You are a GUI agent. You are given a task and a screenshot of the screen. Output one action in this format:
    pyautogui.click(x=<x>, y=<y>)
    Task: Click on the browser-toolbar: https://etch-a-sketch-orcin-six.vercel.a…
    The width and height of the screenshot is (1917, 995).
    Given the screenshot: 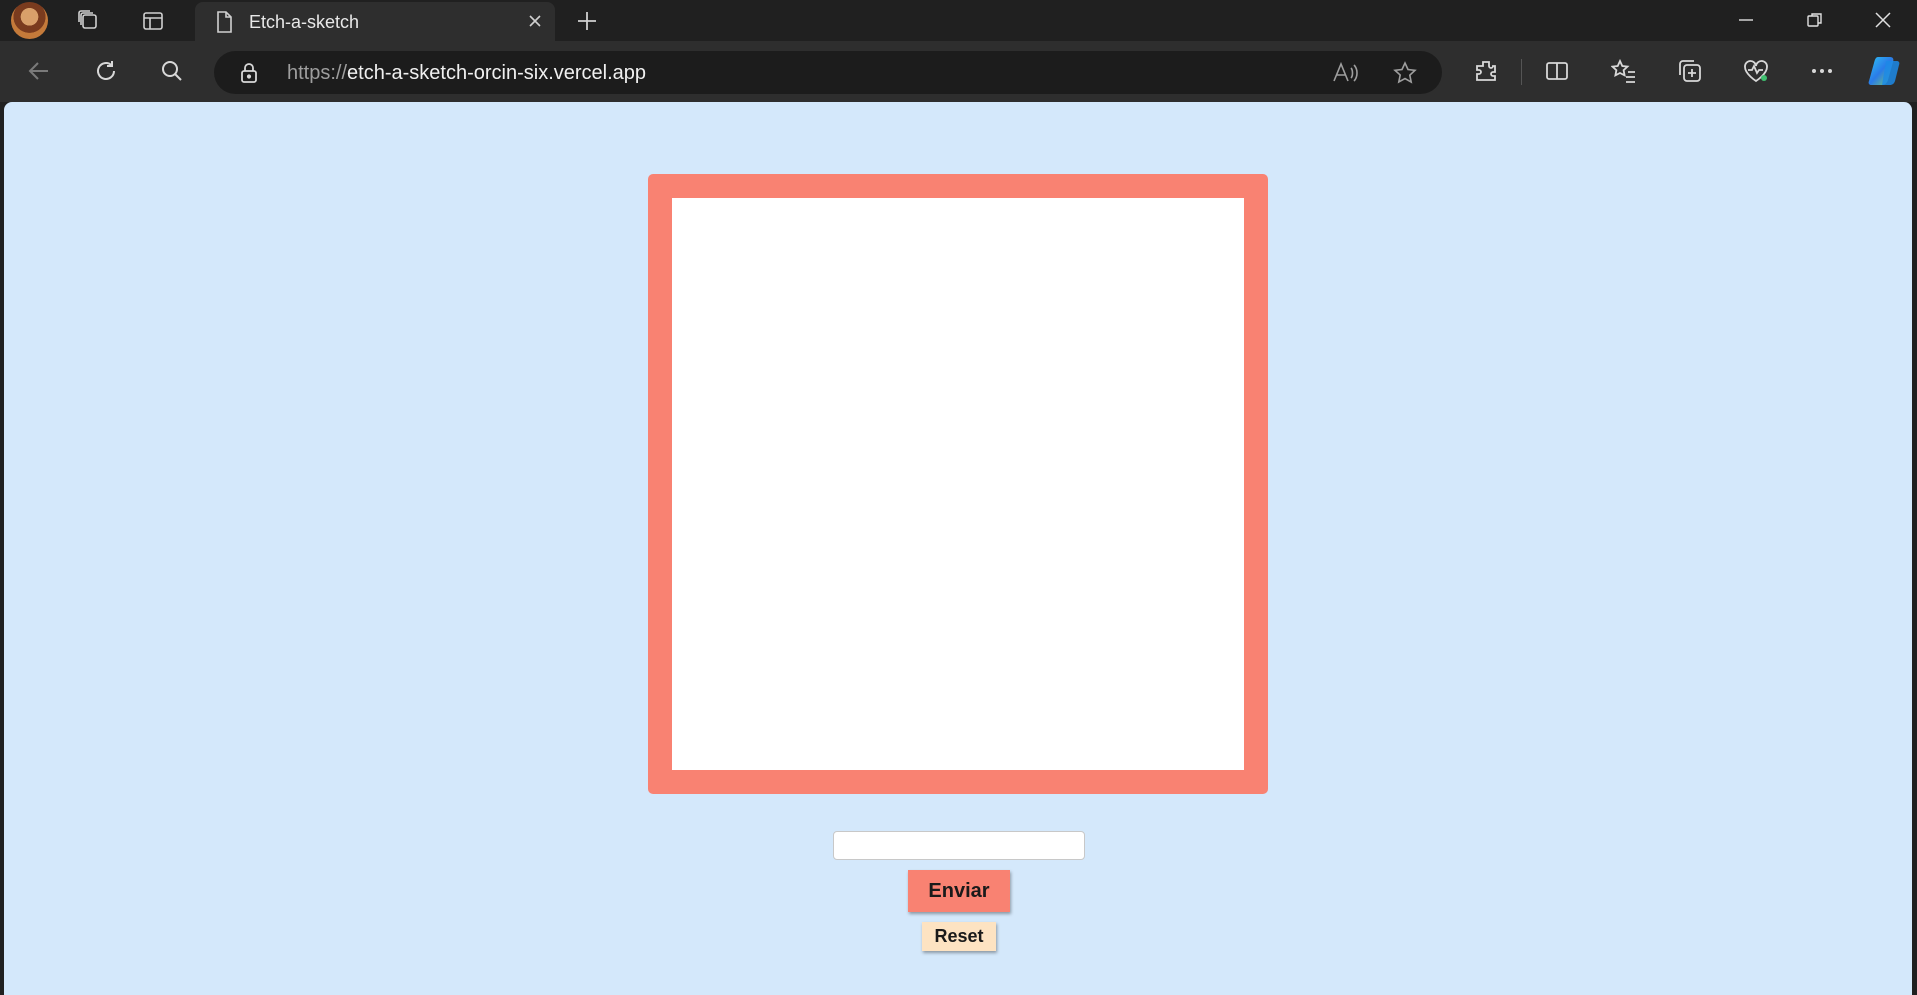 What is the action you would take?
    pyautogui.click(x=958, y=71)
    